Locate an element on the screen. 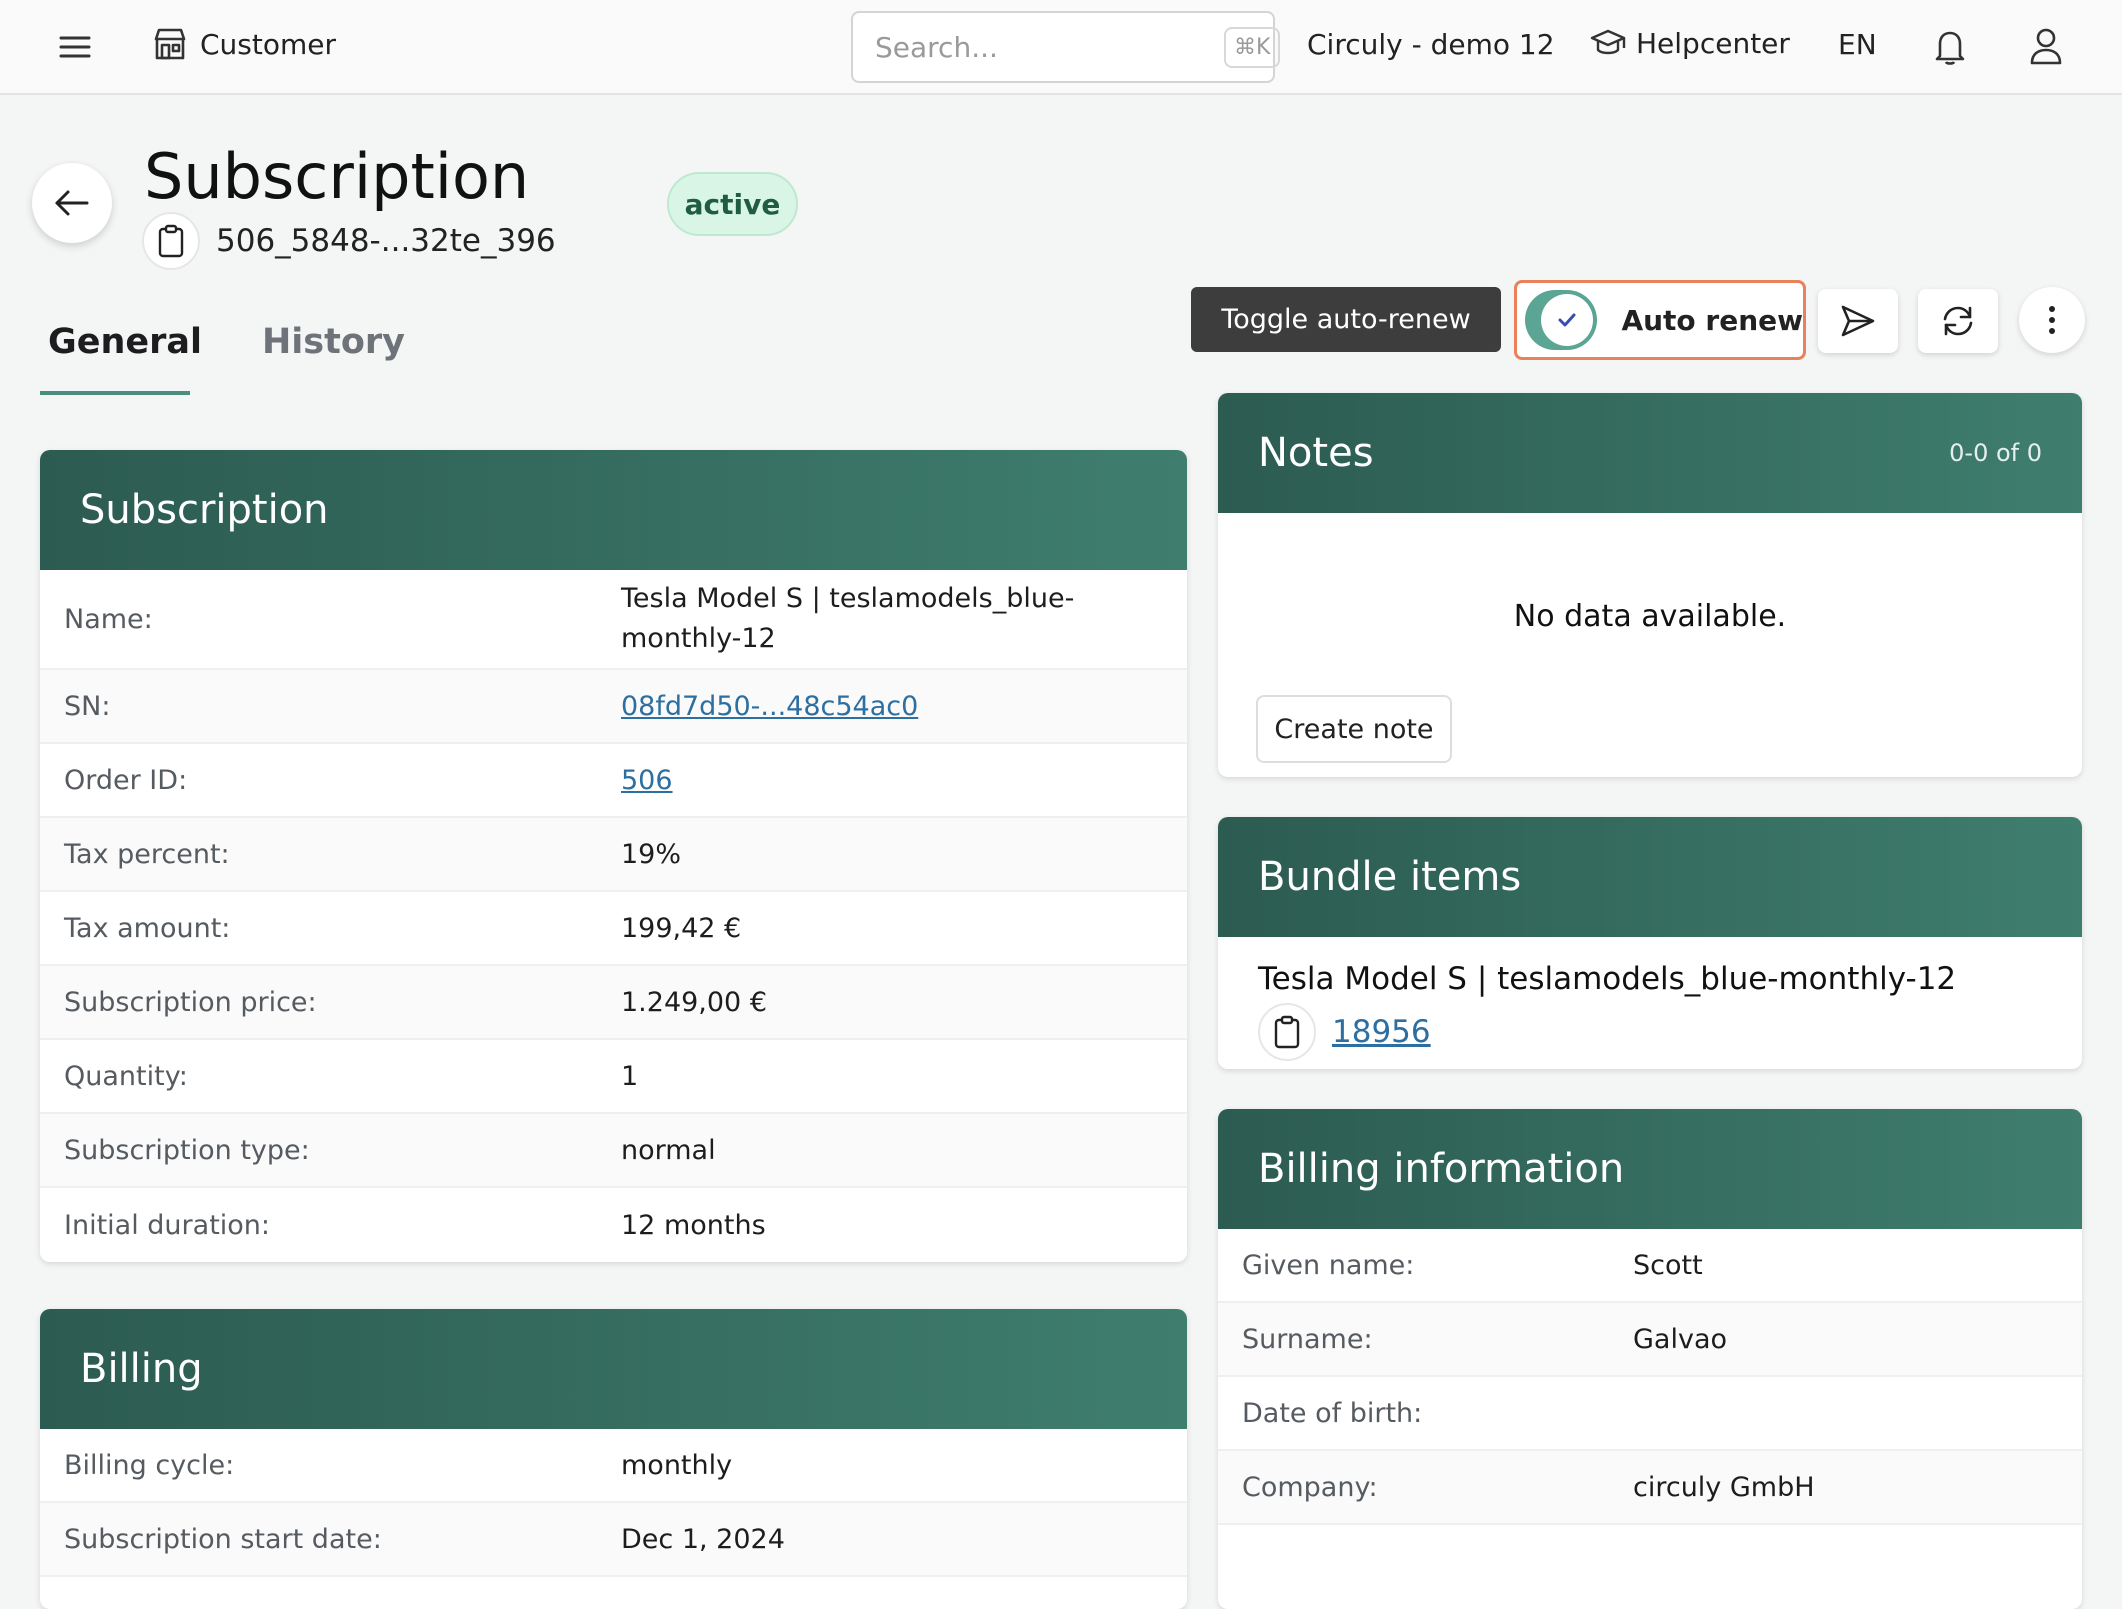  billing-row-start-date: Subscription start date: Dec 1, 2024 is located at coordinates (613, 1540).